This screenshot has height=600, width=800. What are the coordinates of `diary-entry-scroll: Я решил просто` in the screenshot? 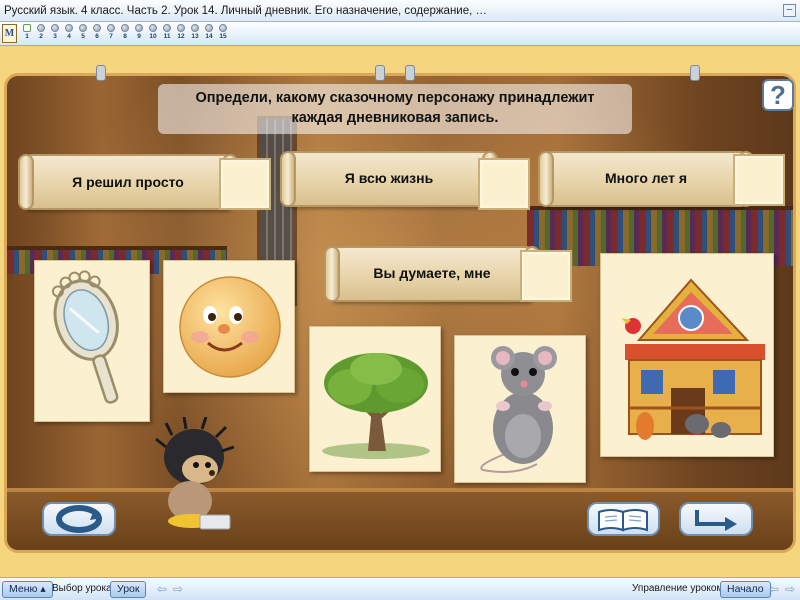 It's located at (128, 182).